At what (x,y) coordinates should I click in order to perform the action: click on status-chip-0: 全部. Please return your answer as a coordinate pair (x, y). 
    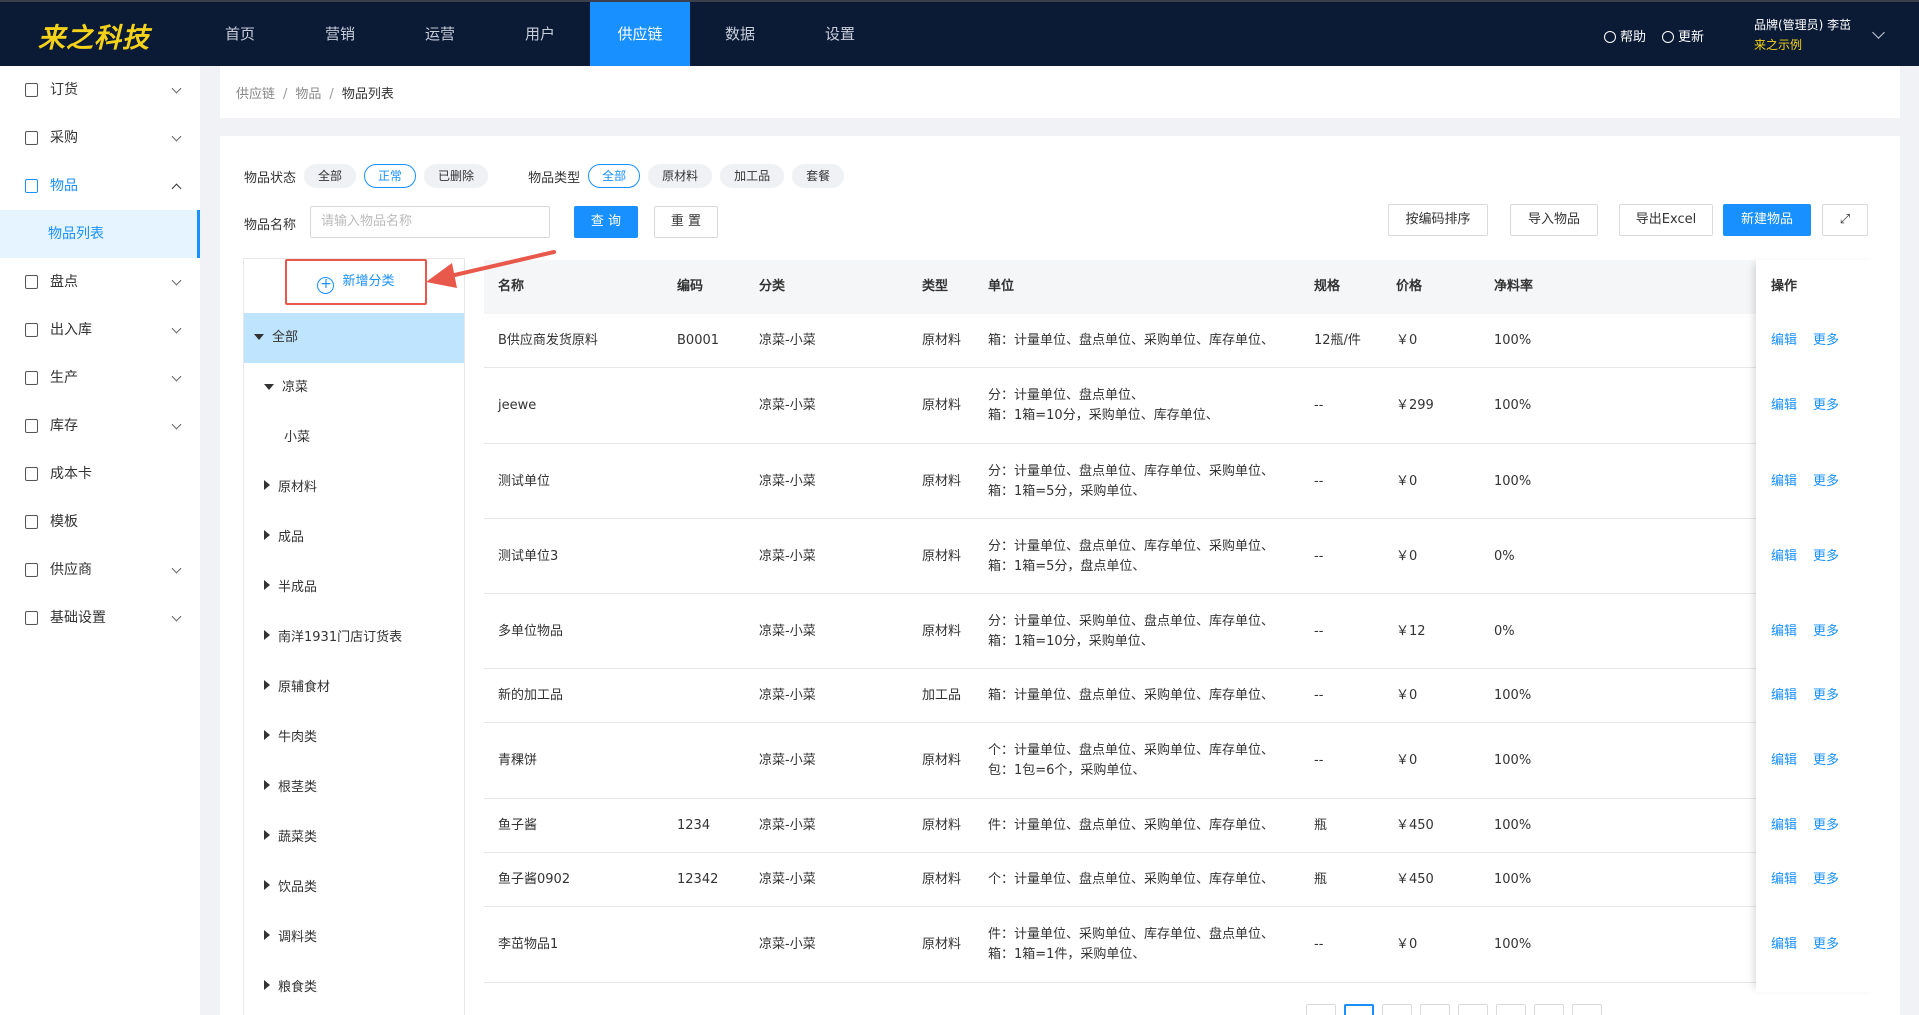
    Looking at the image, I should click on (330, 176).